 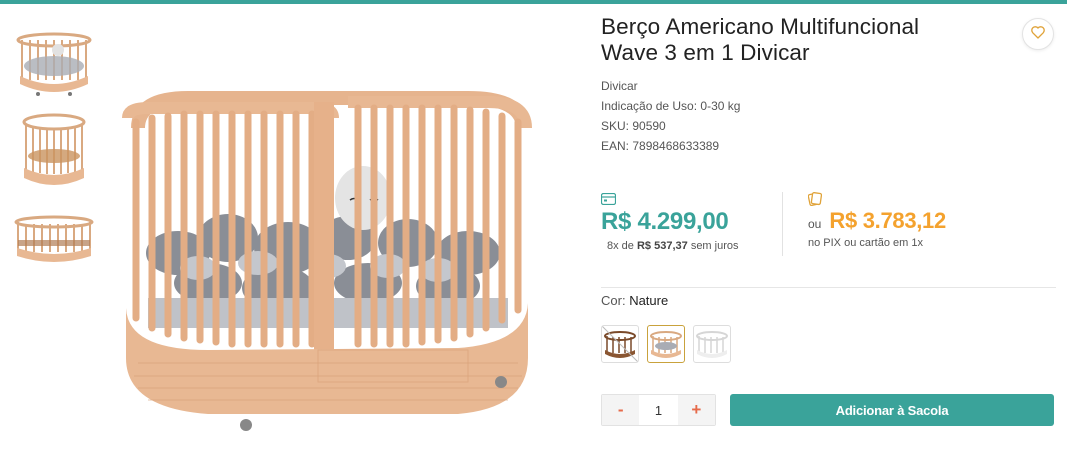 What do you see at coordinates (865, 243) in the screenshot?
I see `pix-note: no PIX ou cartão em 1x` at bounding box center [865, 243].